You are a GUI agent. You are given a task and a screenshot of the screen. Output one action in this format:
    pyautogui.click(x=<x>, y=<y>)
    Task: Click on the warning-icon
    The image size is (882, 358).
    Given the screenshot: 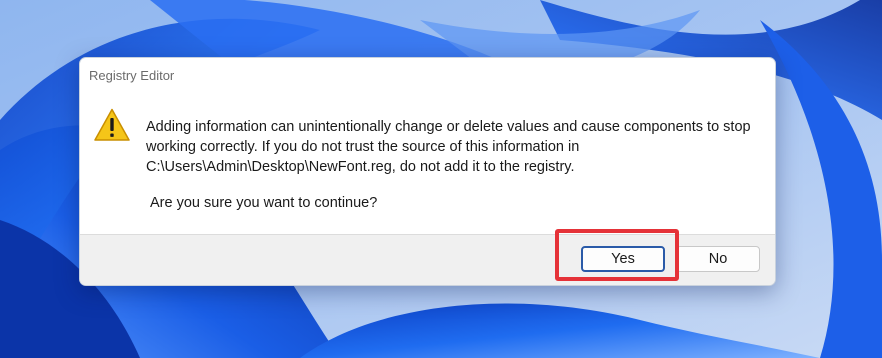 What is the action you would take?
    pyautogui.click(x=112, y=124)
    